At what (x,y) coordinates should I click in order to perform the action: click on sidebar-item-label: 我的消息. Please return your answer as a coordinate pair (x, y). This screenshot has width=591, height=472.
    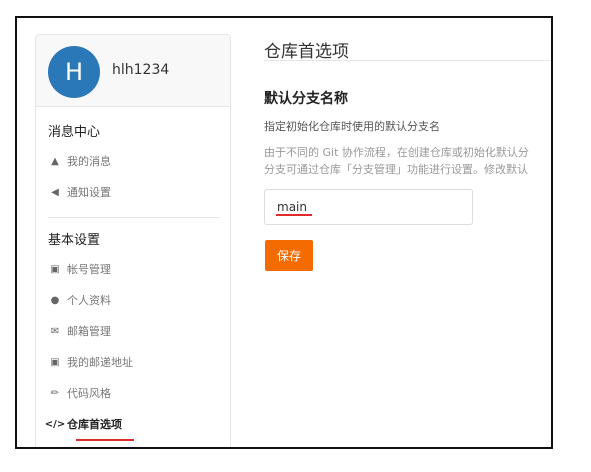
    Looking at the image, I should click on (89, 161).